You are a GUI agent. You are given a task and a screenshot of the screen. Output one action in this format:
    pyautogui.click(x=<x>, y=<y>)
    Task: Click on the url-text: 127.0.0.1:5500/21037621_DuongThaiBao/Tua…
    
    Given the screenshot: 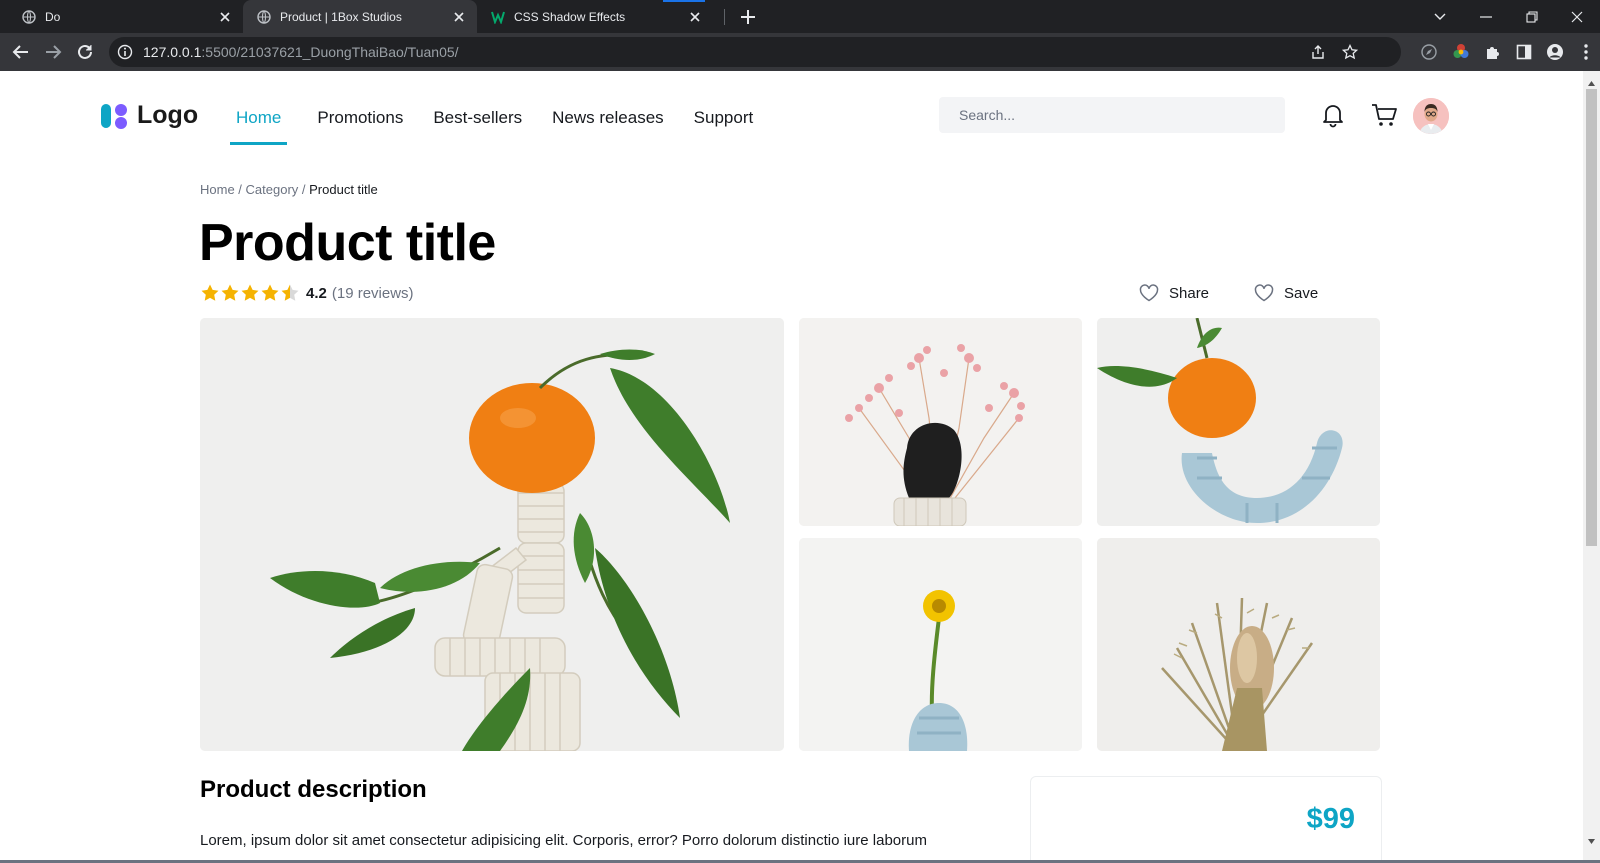 What is the action you would take?
    pyautogui.click(x=301, y=52)
    